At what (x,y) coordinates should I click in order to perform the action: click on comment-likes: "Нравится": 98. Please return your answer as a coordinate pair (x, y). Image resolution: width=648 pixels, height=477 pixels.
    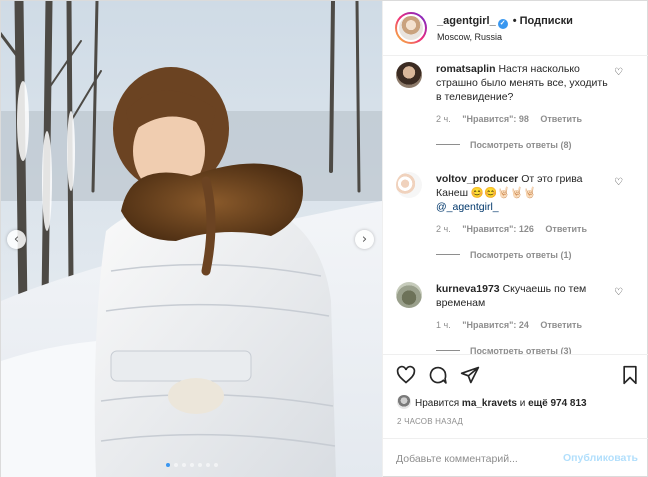
    Looking at the image, I should click on (495, 119).